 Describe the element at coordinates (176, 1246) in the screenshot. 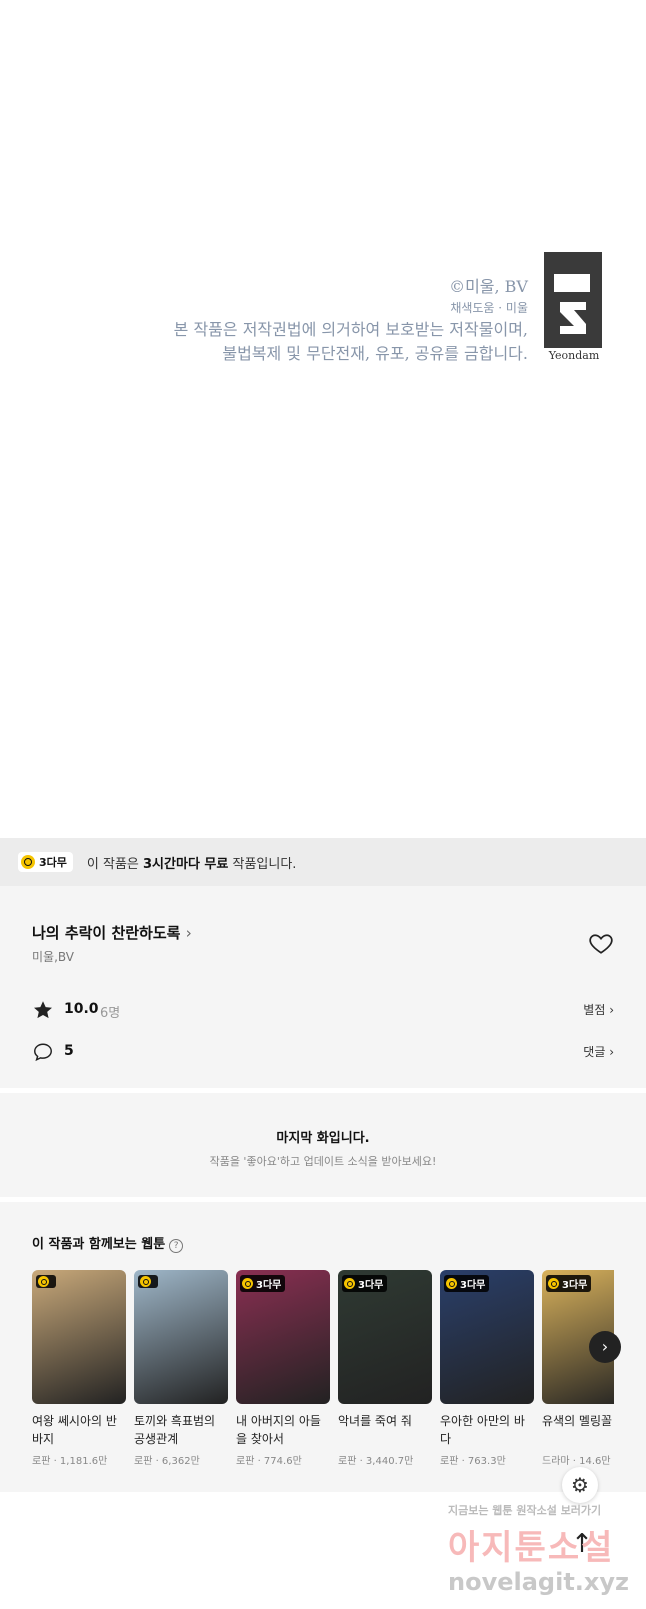

I see `help-icon: ?` at that location.